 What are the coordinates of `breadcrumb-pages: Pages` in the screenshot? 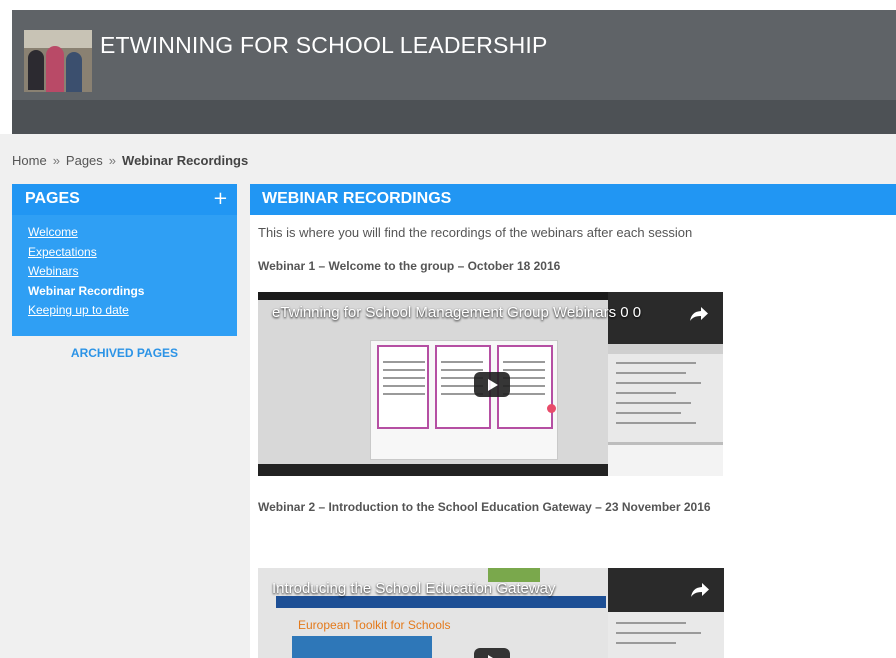 It's located at (84, 160).